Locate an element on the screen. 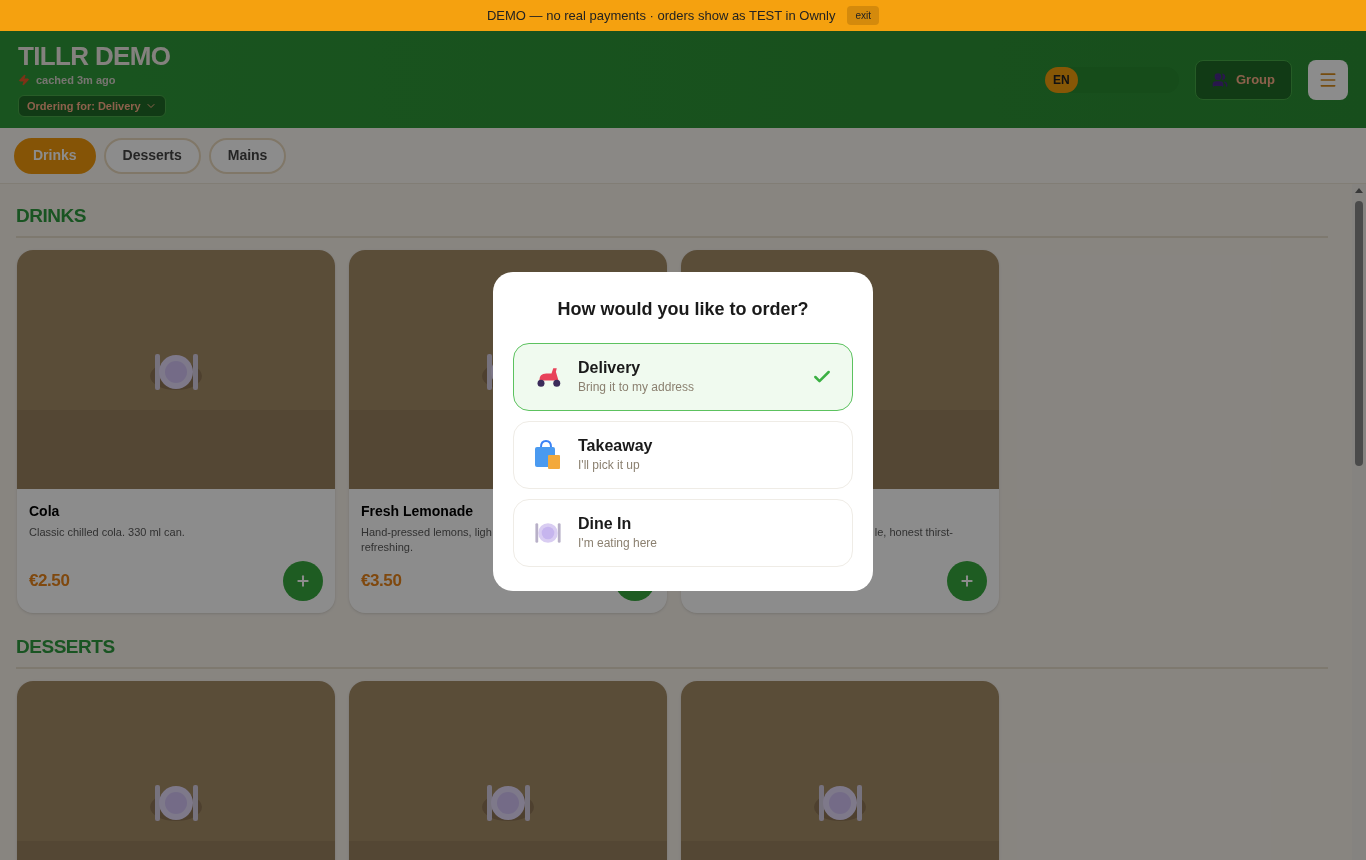 The height and width of the screenshot is (860, 1366). lightning-icon is located at coordinates (24, 80).